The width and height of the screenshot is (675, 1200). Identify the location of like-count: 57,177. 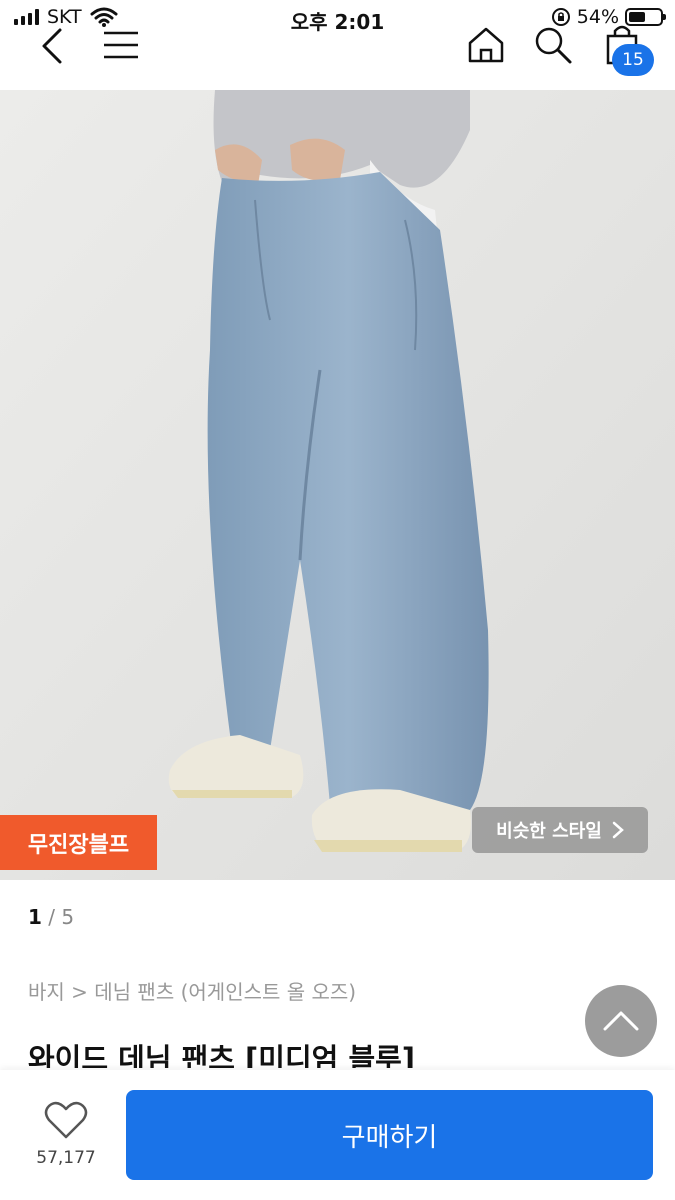
(66, 1158).